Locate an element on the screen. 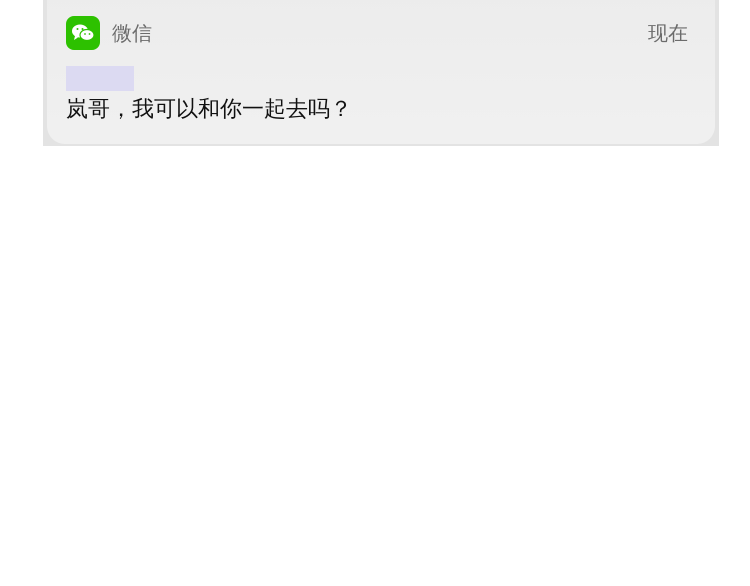 Image resolution: width=750 pixels, height=586 pixels. chat-bubbles-icon is located at coordinates (83, 33).